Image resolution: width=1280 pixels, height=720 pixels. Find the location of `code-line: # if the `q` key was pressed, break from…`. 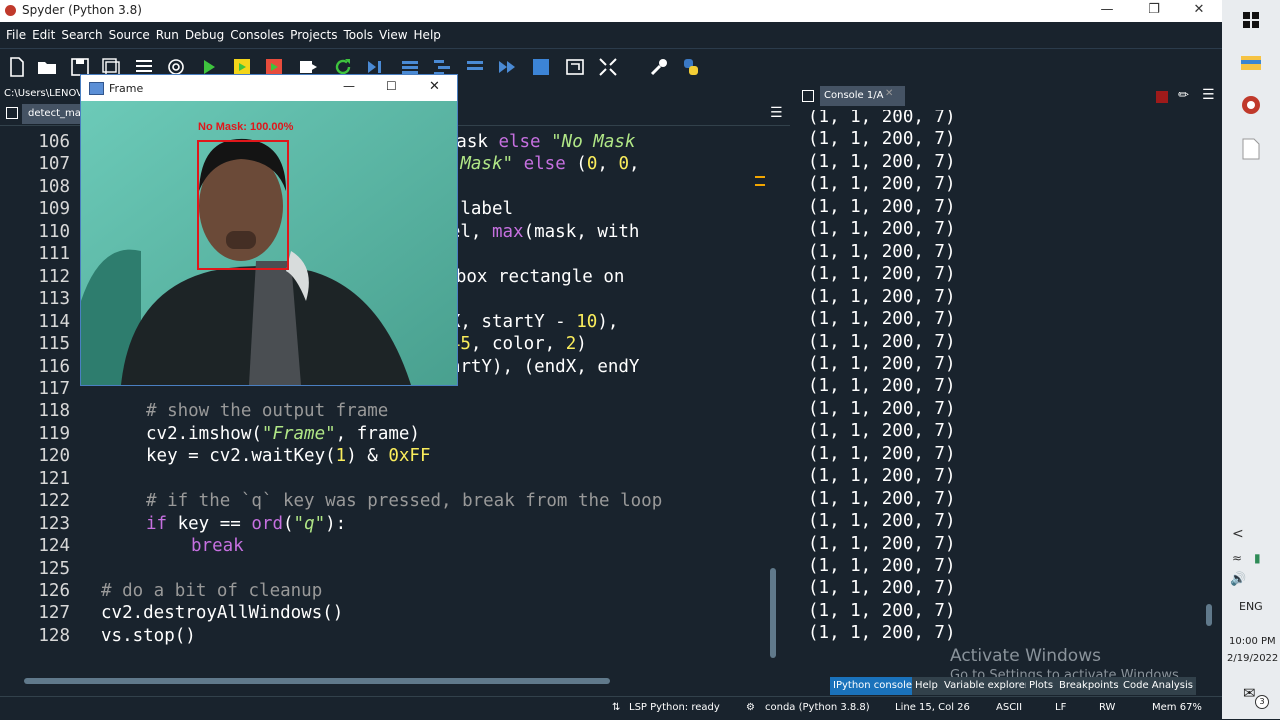

code-line: # if the `q` key was pressed, break from… is located at coordinates (404, 501).